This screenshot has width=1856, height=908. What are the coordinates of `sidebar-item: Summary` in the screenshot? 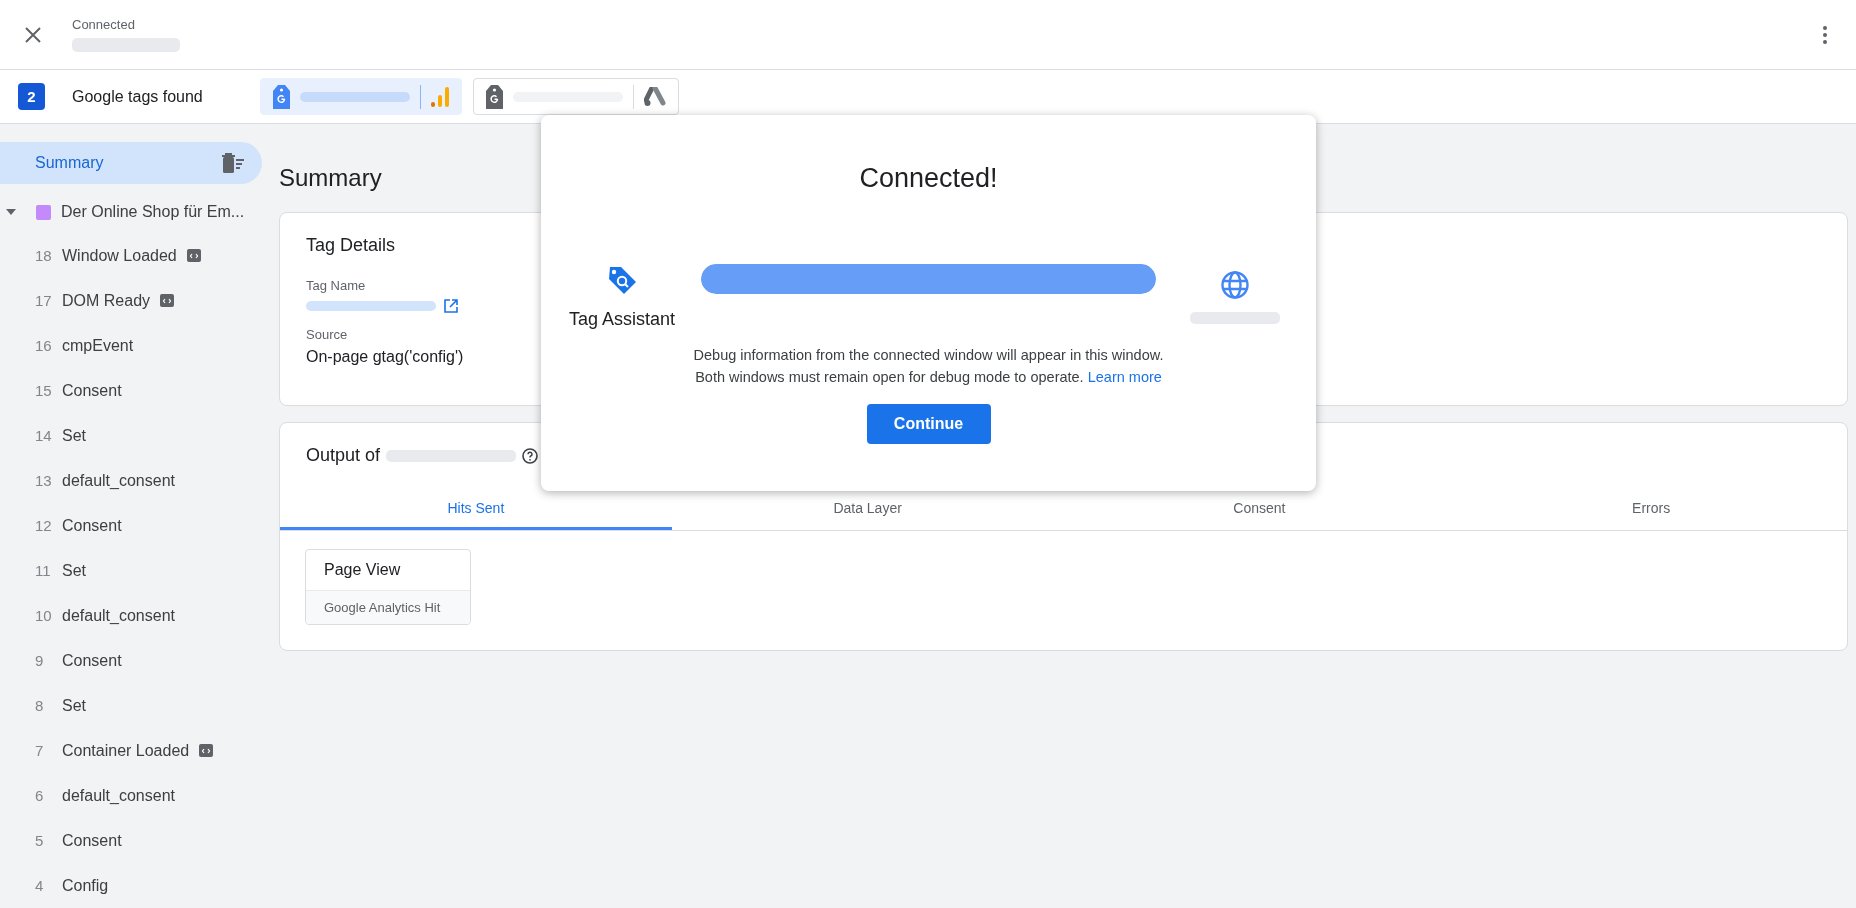 It's located at (131, 163).